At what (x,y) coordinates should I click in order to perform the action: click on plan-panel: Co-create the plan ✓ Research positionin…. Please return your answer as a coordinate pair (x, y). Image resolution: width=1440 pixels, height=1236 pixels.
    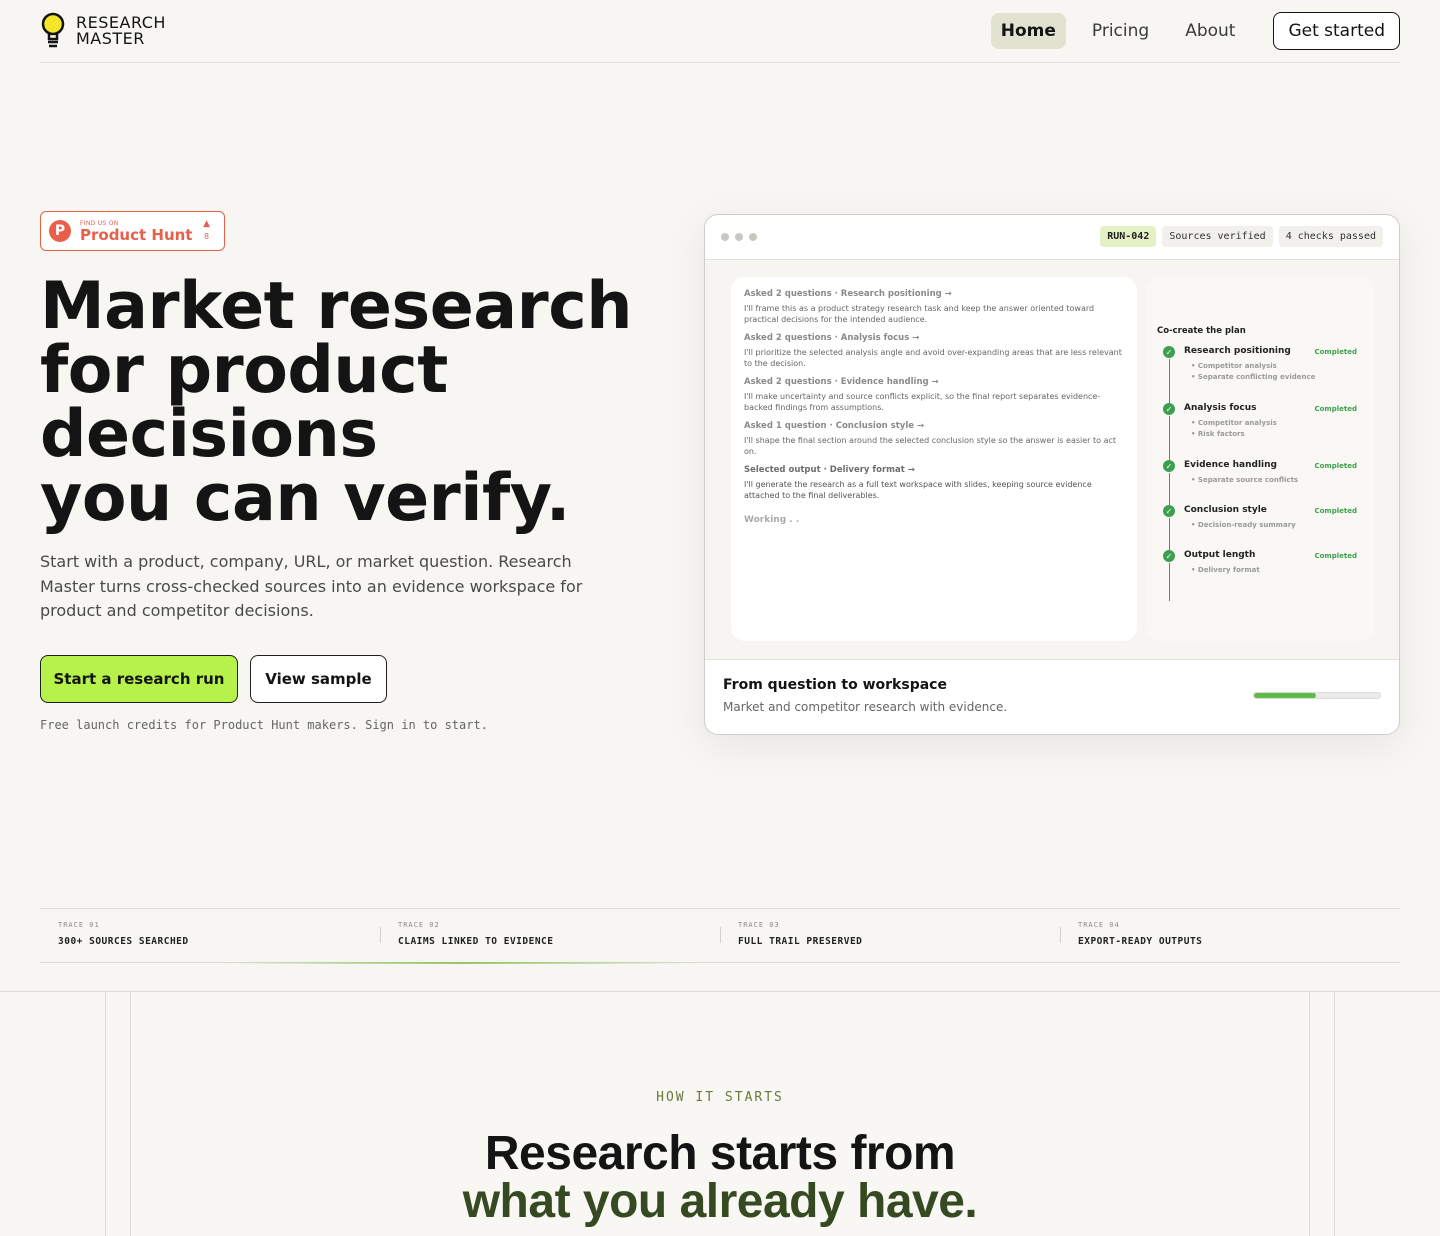
    Looking at the image, I should click on (1261, 459).